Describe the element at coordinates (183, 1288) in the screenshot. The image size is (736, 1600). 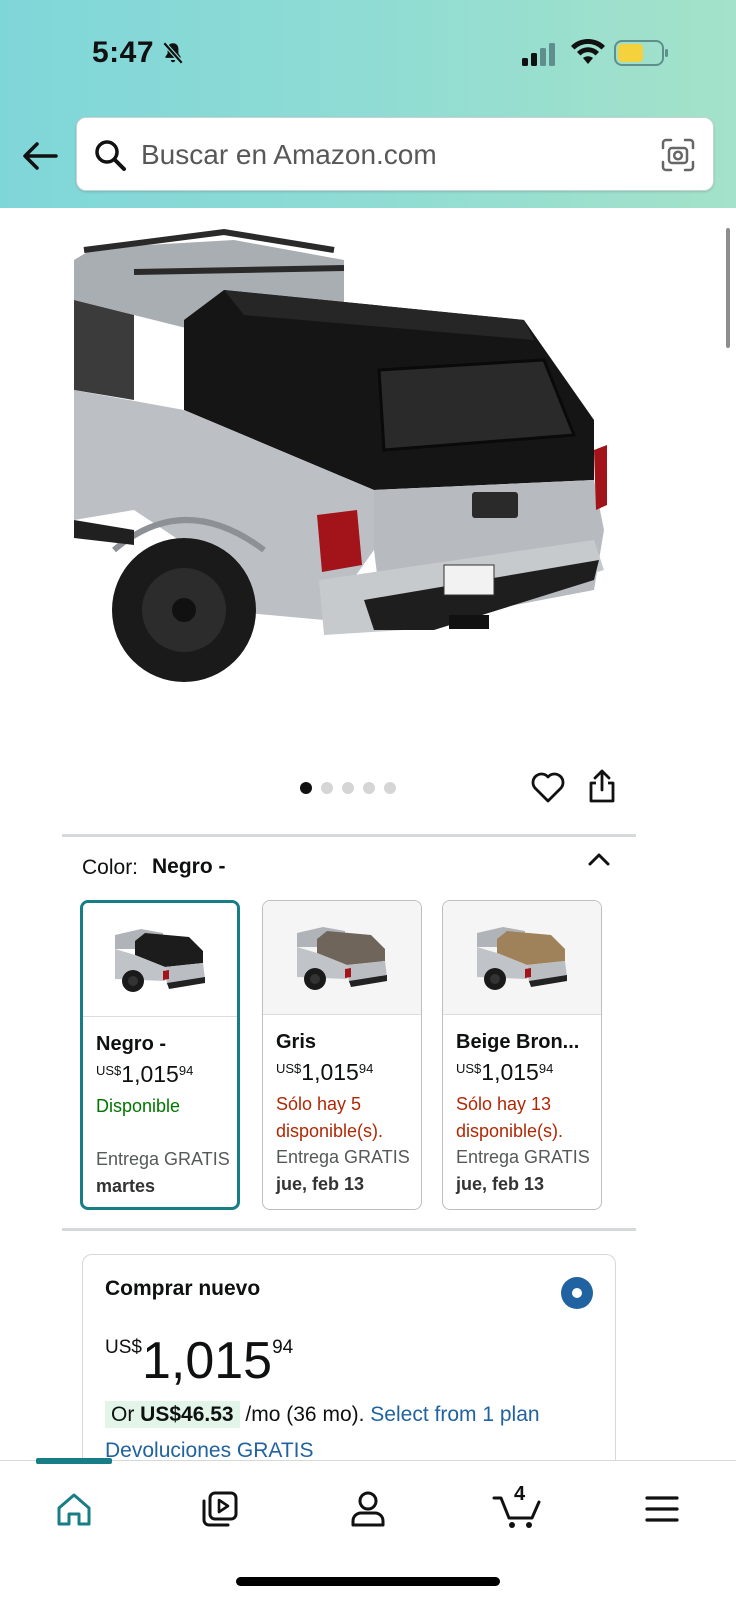
I see `buy-new-title: Comprar nuevo` at that location.